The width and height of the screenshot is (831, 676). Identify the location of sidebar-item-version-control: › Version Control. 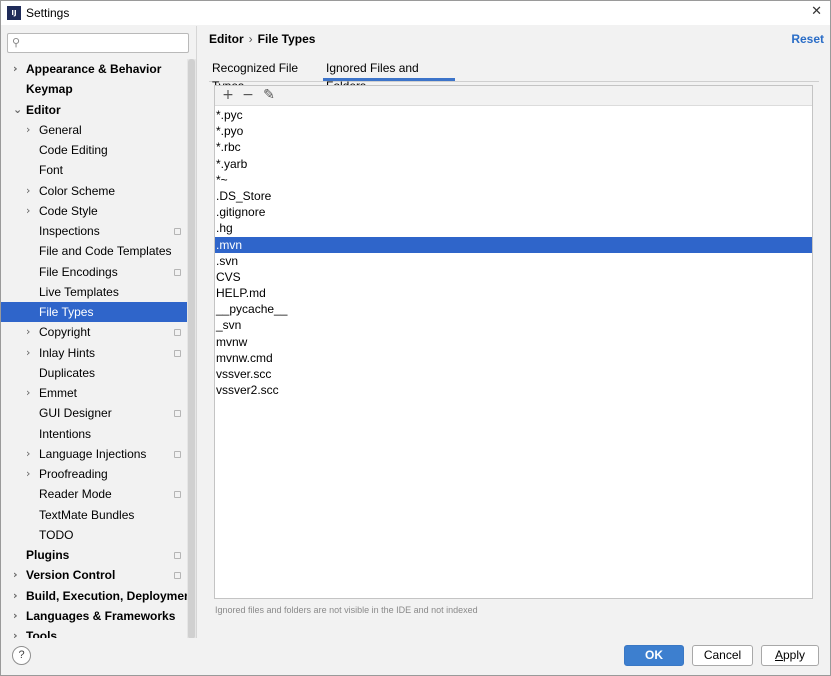
(94, 575).